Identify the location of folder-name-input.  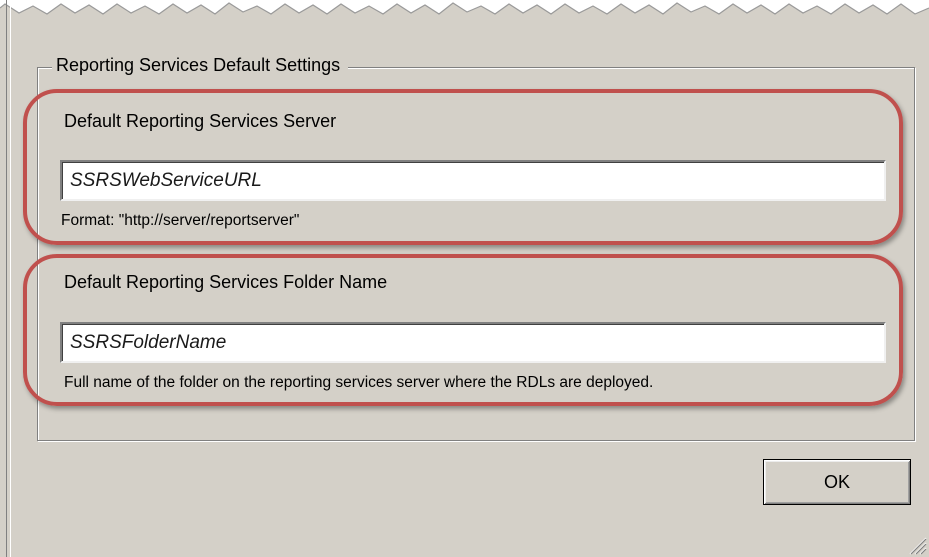
(473, 342).